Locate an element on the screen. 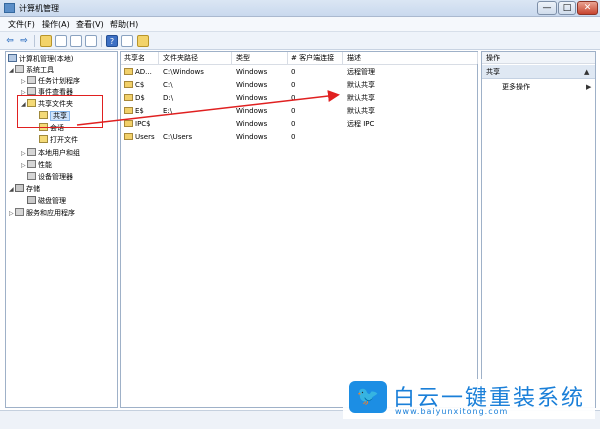  brand-url: www.baiyunxitong.com is located at coordinates (452, 411).